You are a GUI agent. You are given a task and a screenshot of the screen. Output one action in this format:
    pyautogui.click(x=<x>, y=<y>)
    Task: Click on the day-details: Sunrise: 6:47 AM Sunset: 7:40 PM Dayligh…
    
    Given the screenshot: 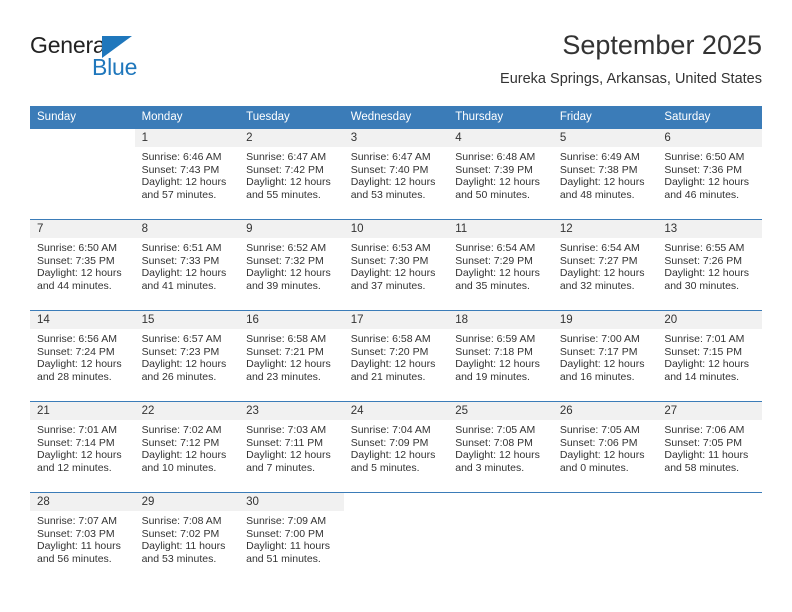 What is the action you would take?
    pyautogui.click(x=396, y=174)
    